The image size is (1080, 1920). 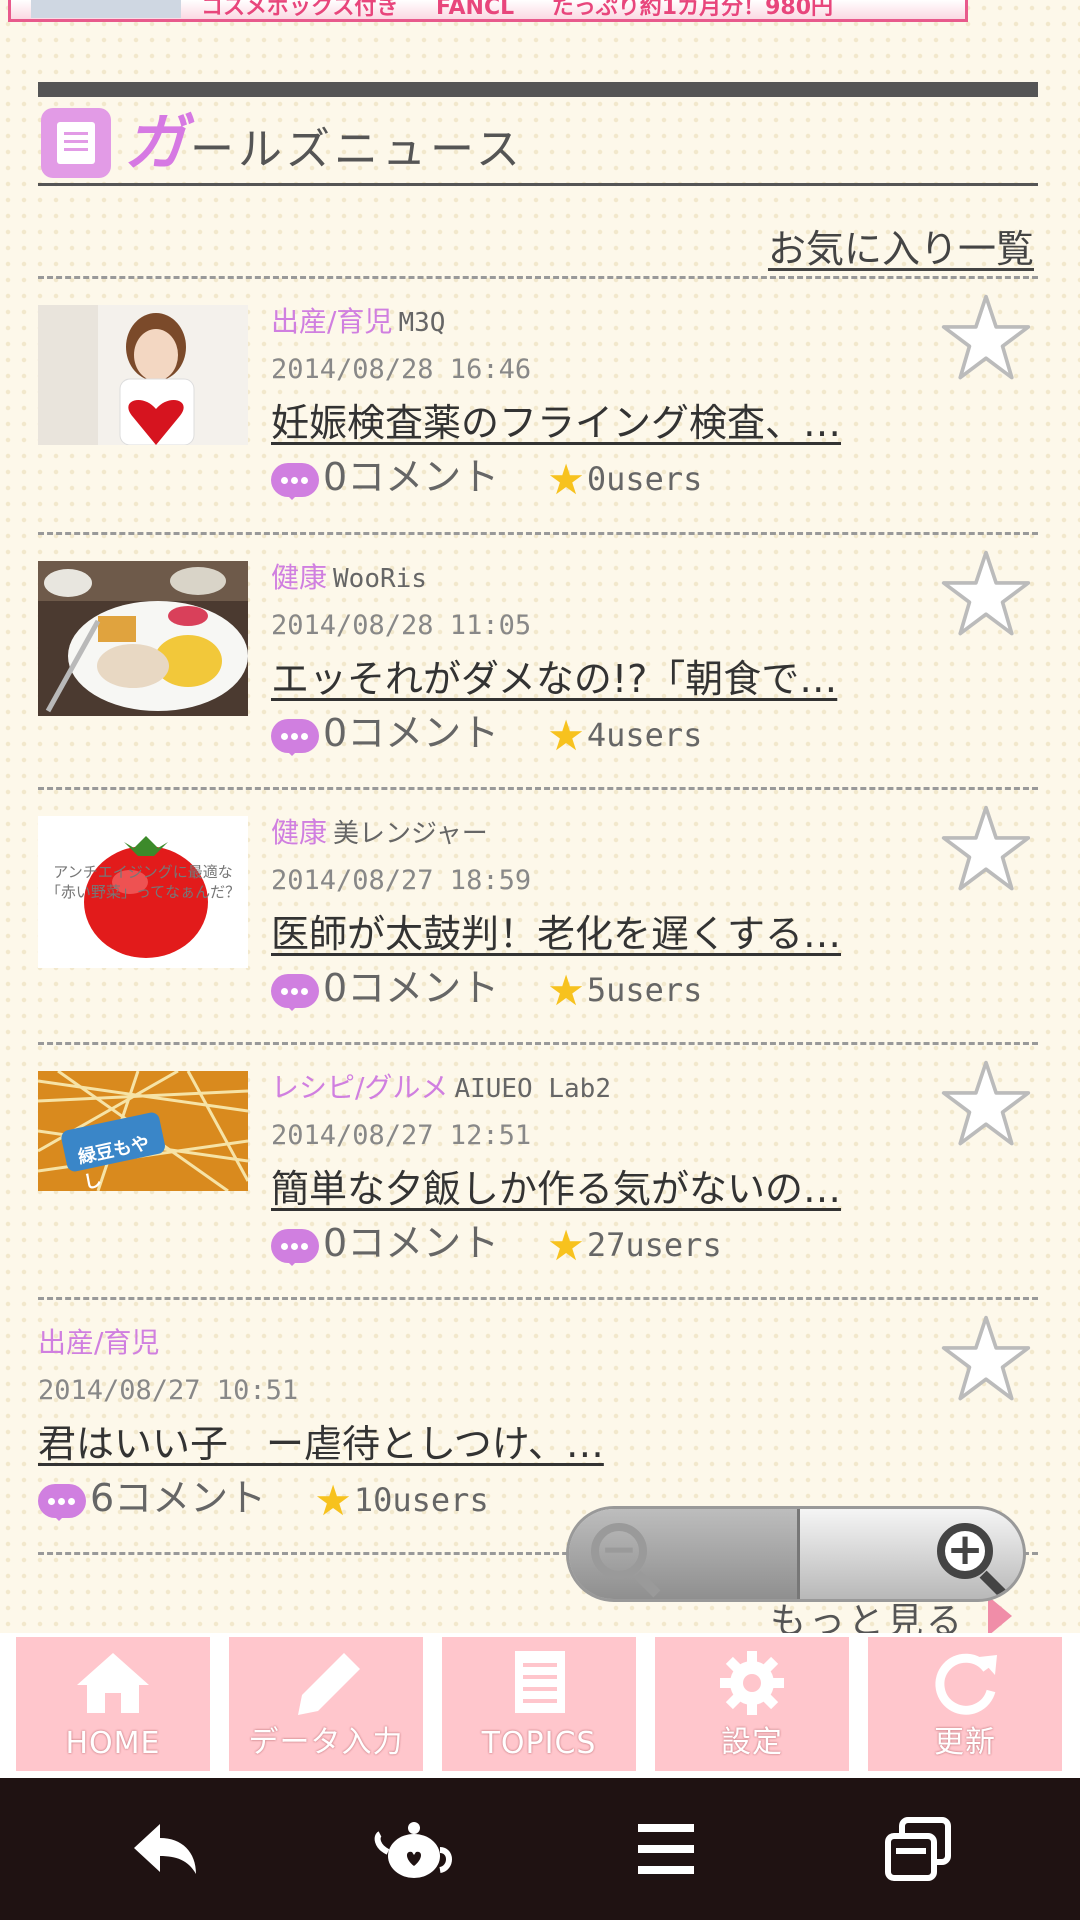 What do you see at coordinates (684, 1554) in the screenshot?
I see `zoom-out-button: −` at bounding box center [684, 1554].